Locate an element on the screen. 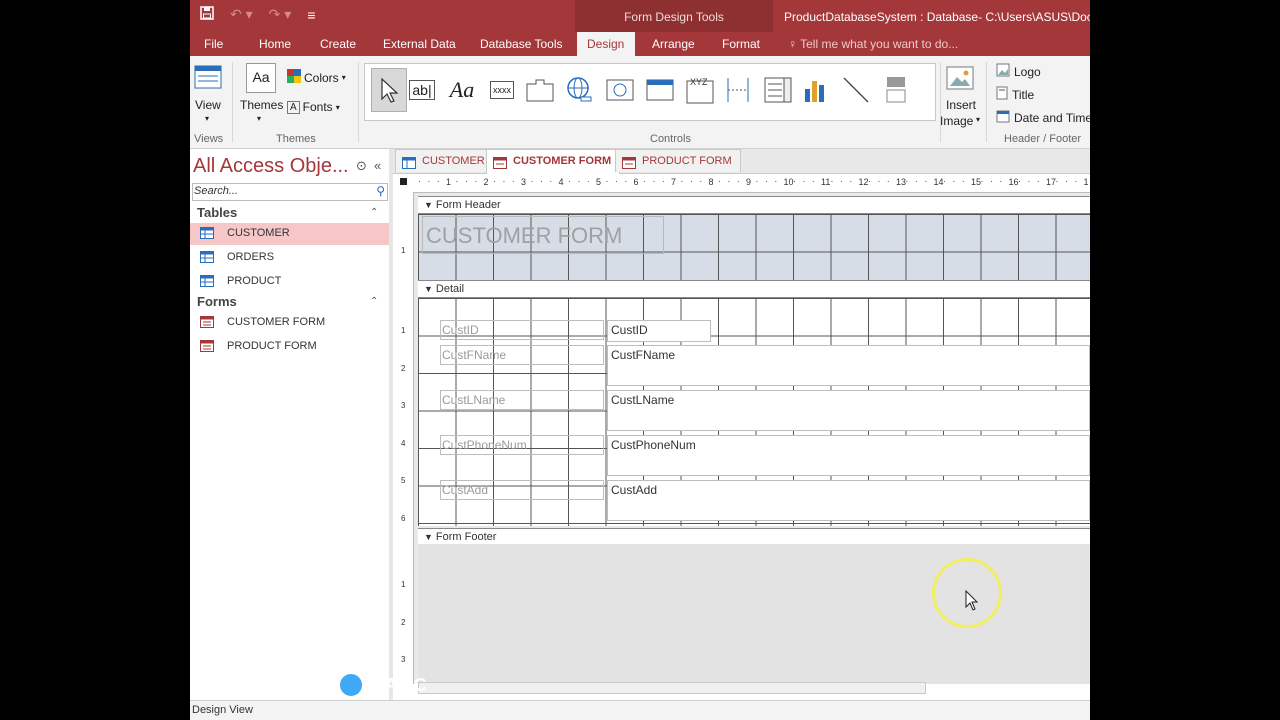  textbox-custphonenum: CustPhoneNum is located at coordinates (848, 455).